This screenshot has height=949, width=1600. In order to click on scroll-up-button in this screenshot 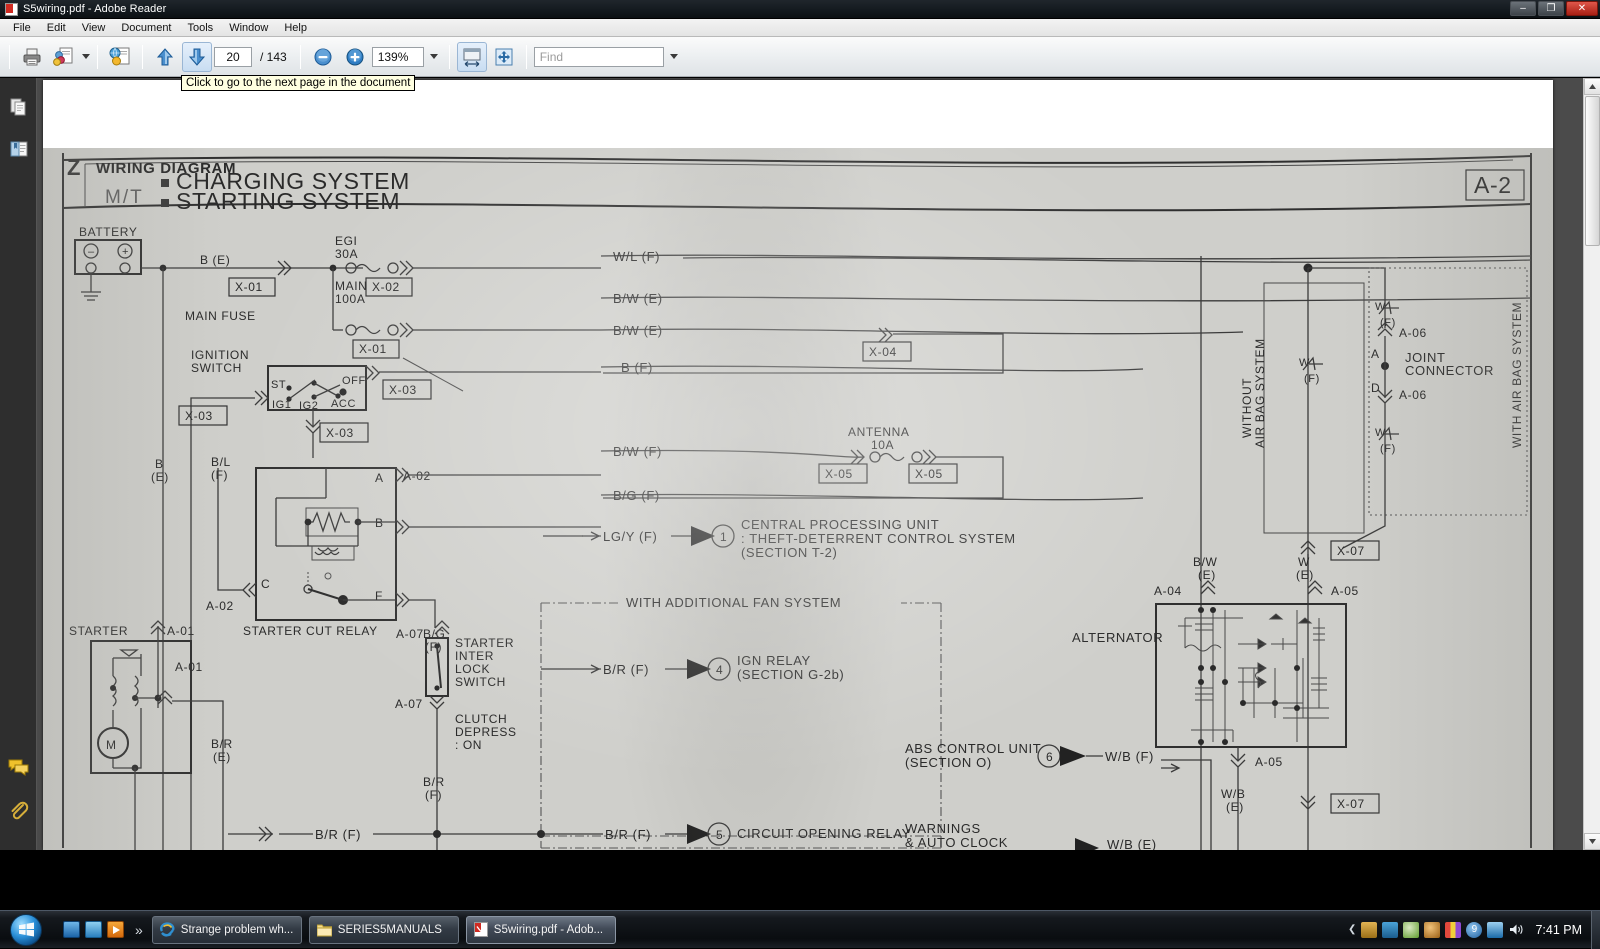, I will do `click(1592, 86)`.